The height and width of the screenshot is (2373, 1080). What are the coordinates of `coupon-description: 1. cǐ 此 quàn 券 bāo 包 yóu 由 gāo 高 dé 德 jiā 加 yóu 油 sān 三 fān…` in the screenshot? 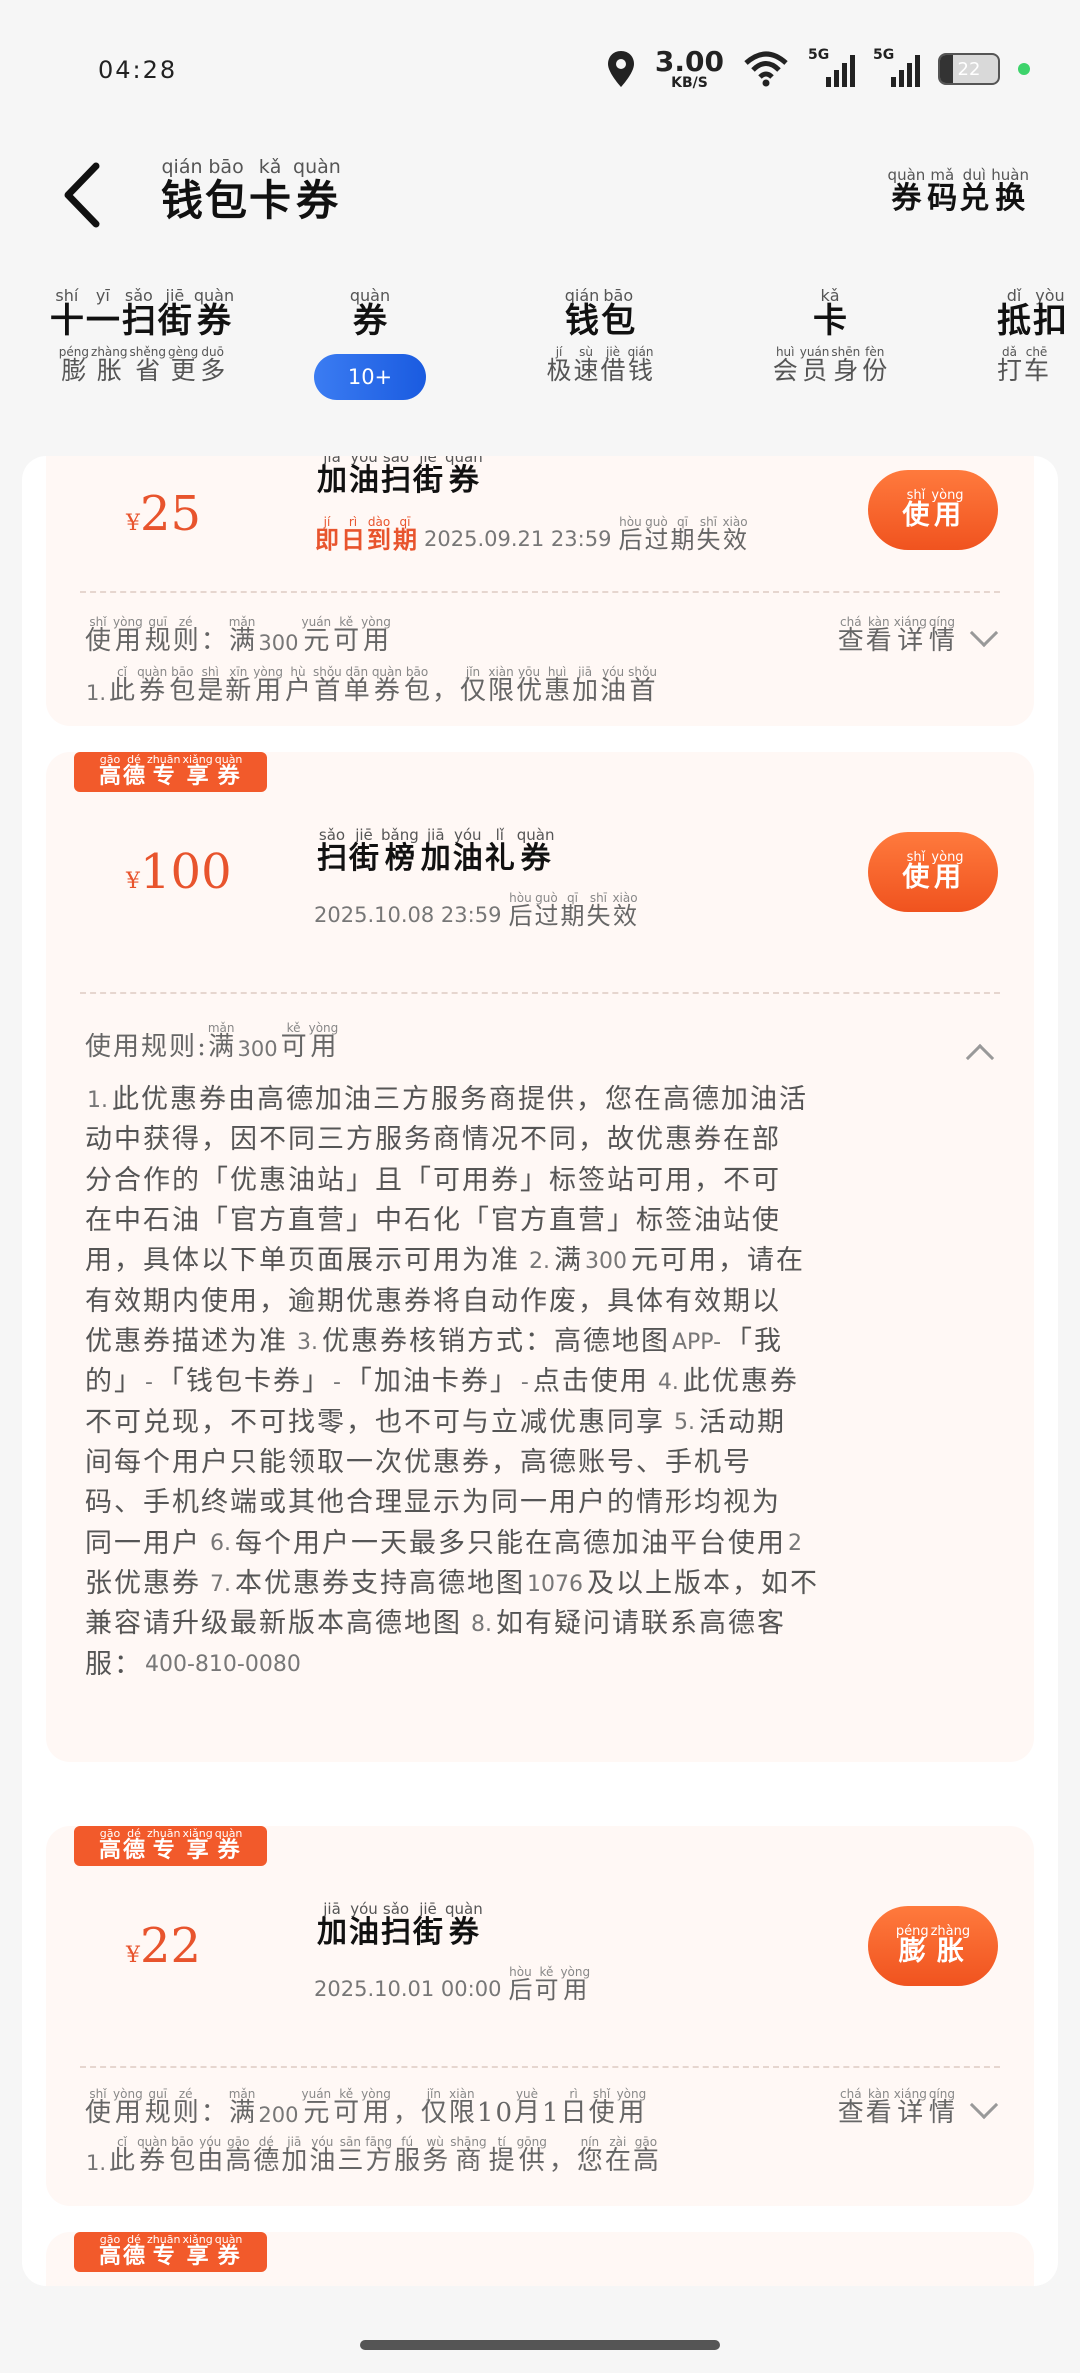 It's located at (372, 2155).